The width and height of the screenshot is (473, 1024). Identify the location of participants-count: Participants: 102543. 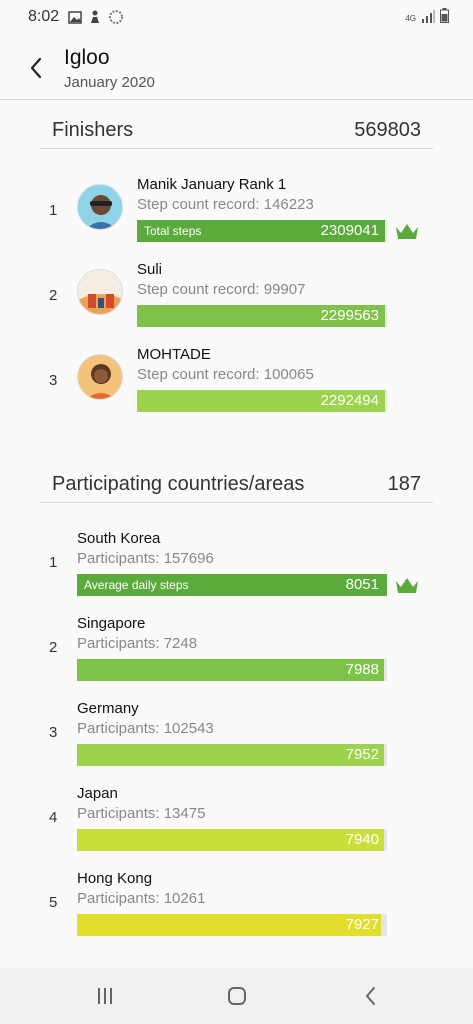
(145, 728).